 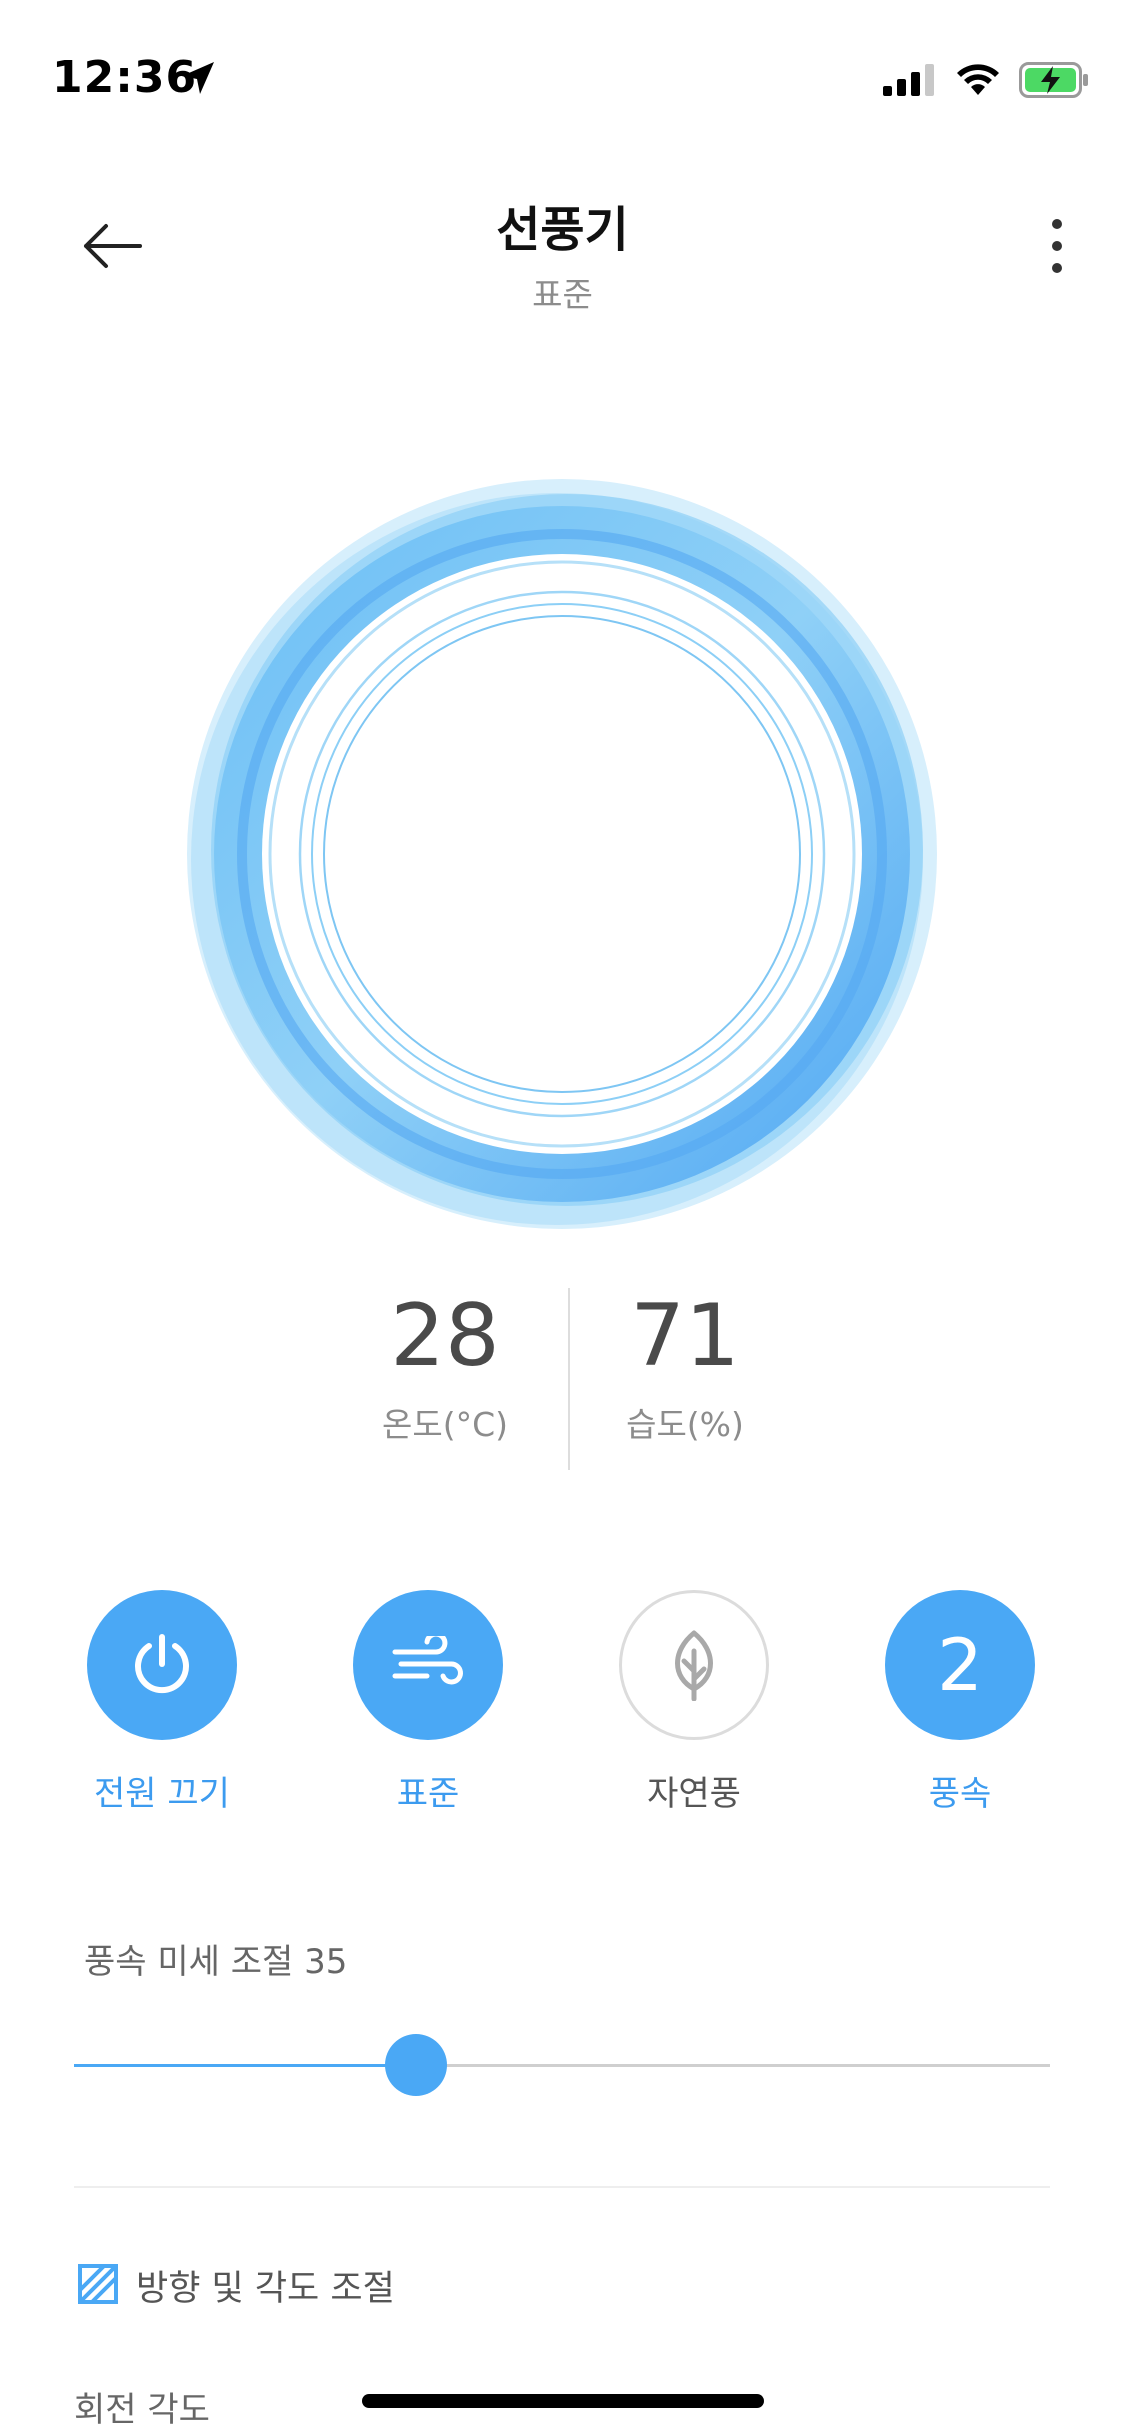 I want to click on more-vertical-icon, so click(x=1057, y=246).